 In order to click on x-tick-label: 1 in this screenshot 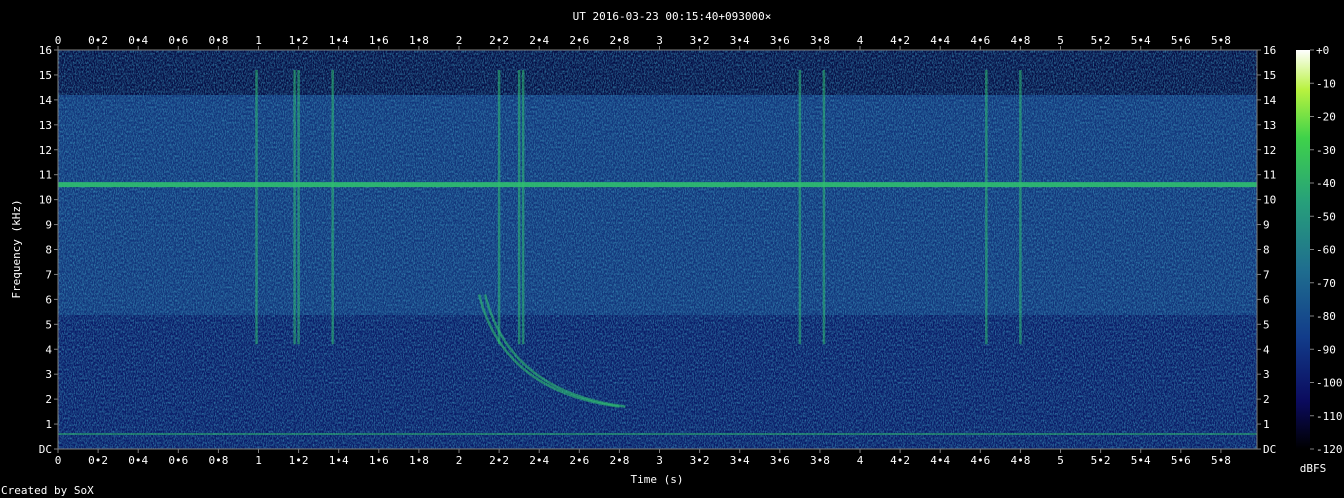, I will do `click(258, 460)`.